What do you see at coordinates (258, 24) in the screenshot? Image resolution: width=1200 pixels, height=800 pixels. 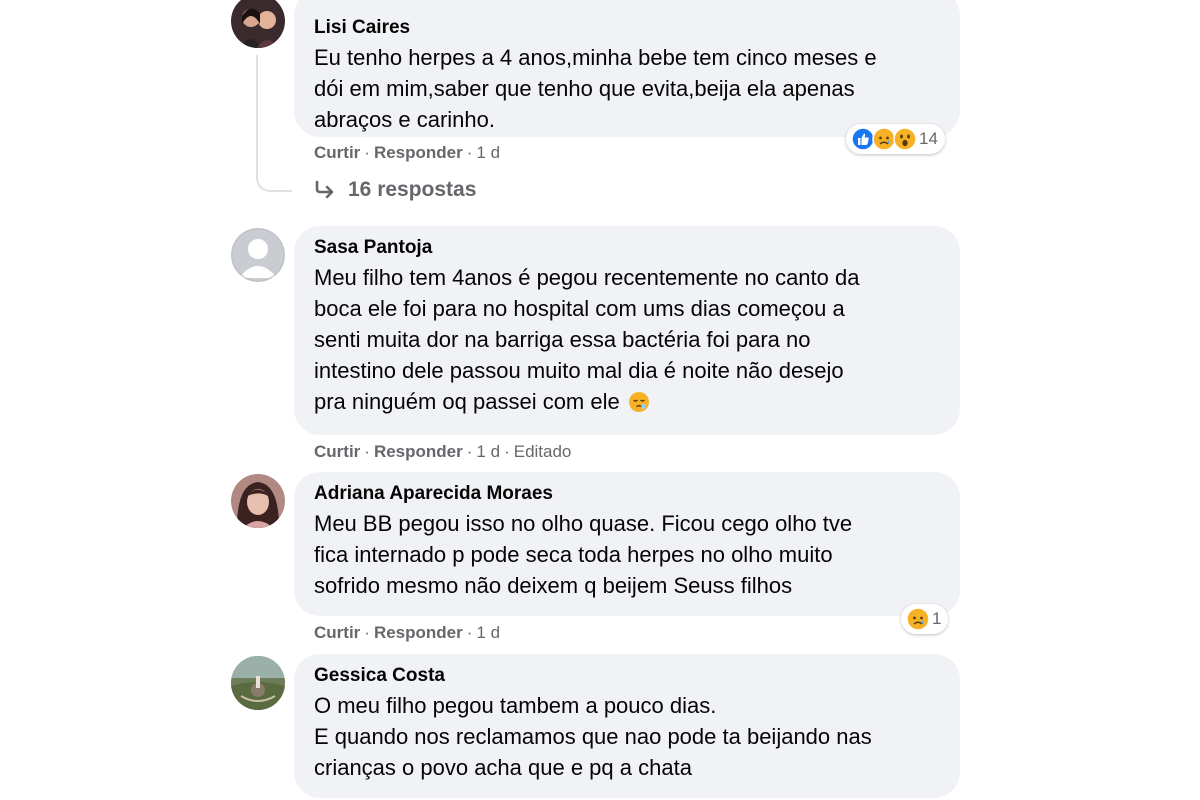 I see `avatar-lisi-caires` at bounding box center [258, 24].